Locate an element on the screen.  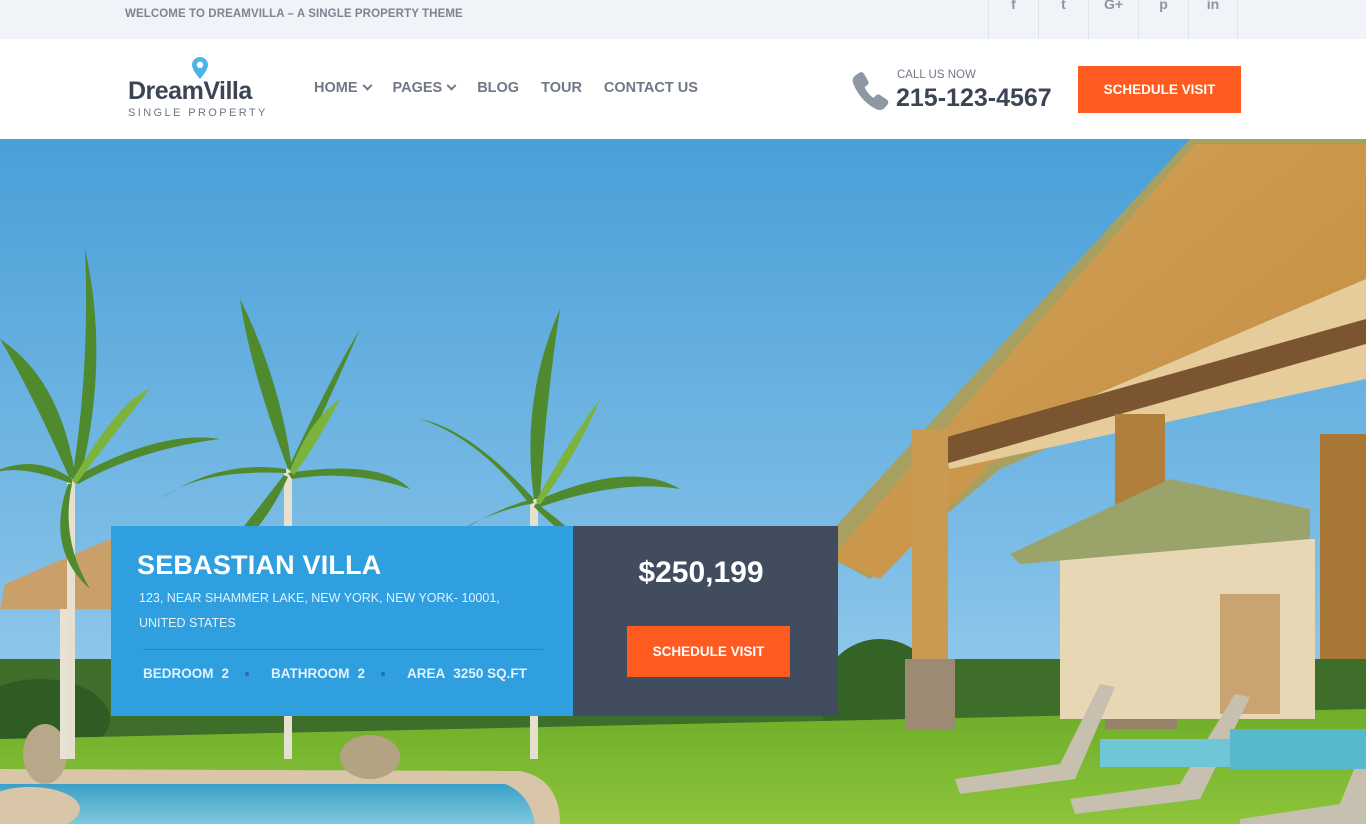
divider is located at coordinates (343, 649).